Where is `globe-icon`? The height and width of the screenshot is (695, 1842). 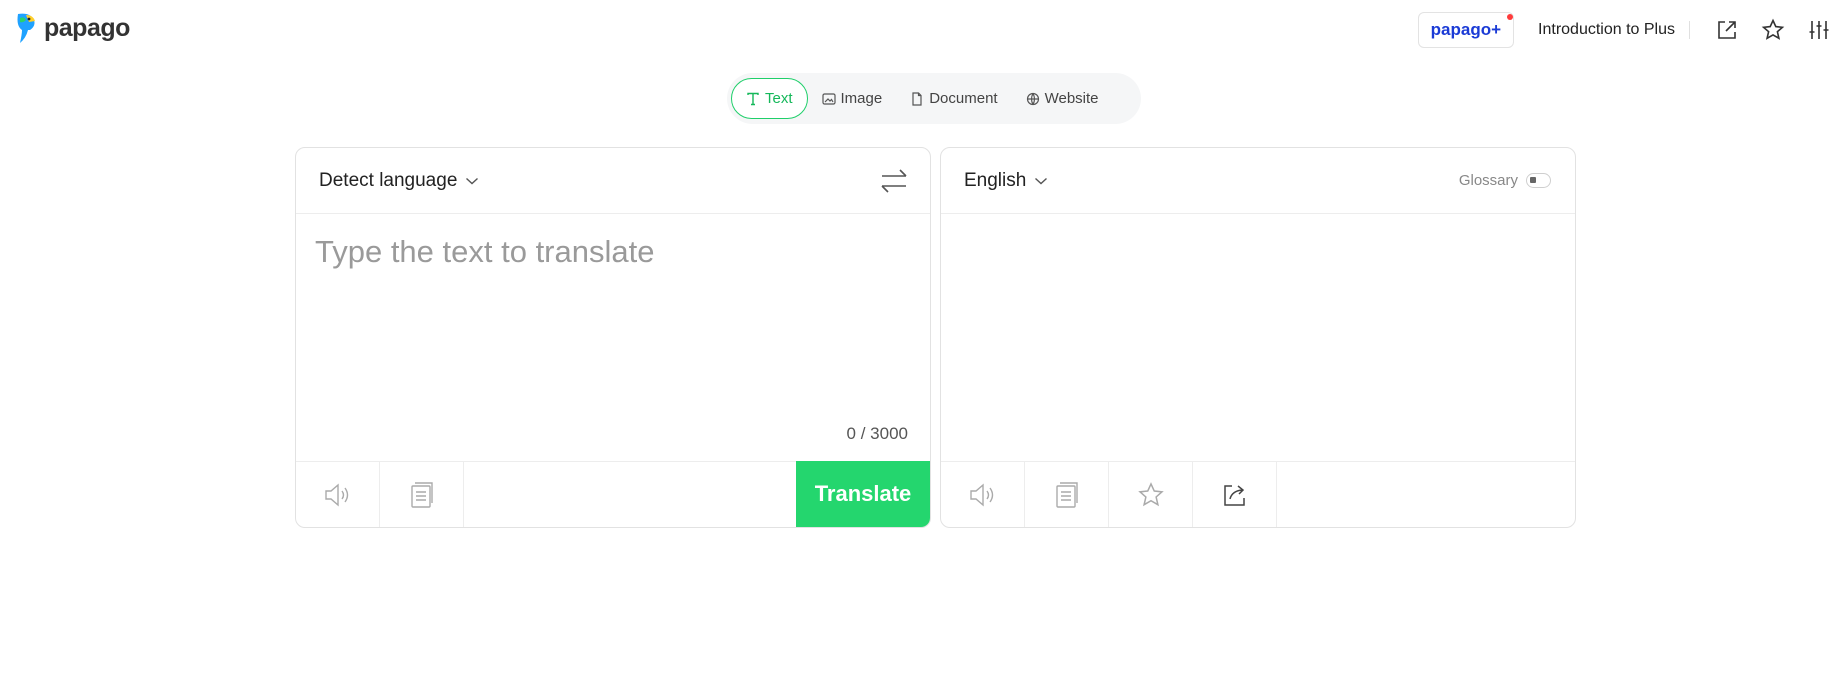 globe-icon is located at coordinates (1032, 98).